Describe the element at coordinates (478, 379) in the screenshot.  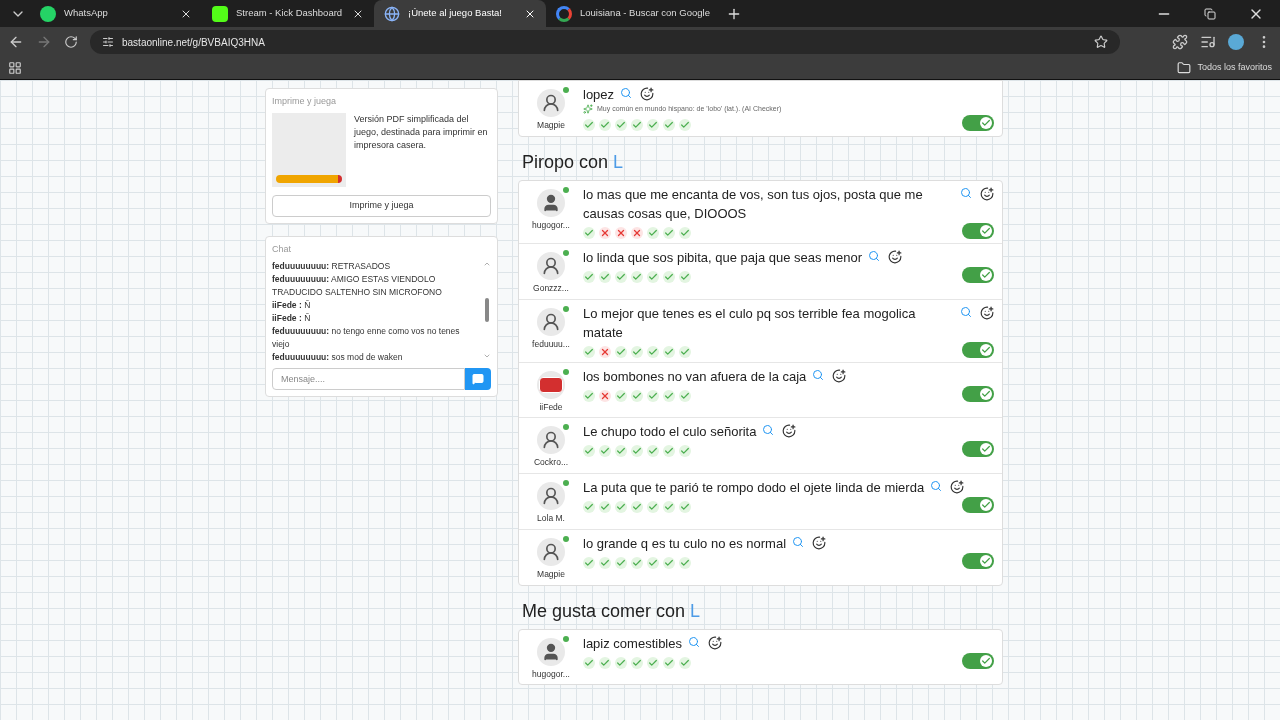
I see `send-button` at that location.